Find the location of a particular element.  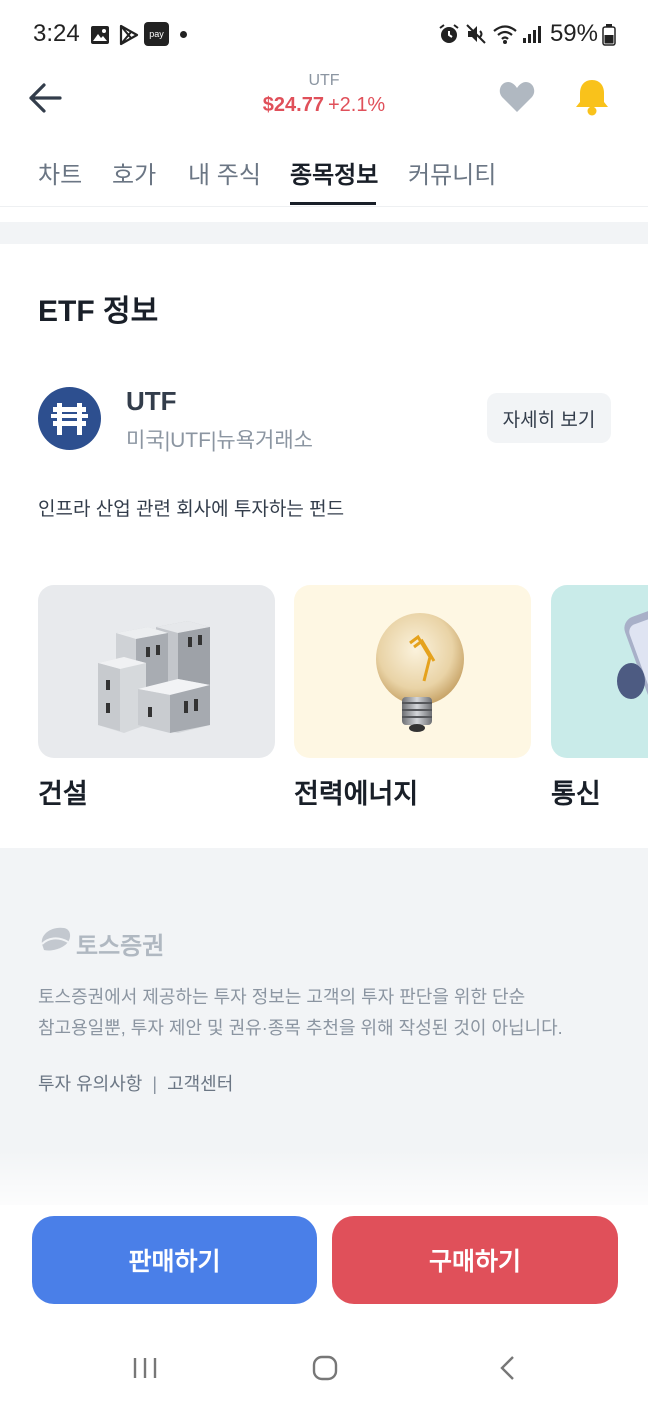

price-line: $24.77 +2.1% is located at coordinates (324, 105).